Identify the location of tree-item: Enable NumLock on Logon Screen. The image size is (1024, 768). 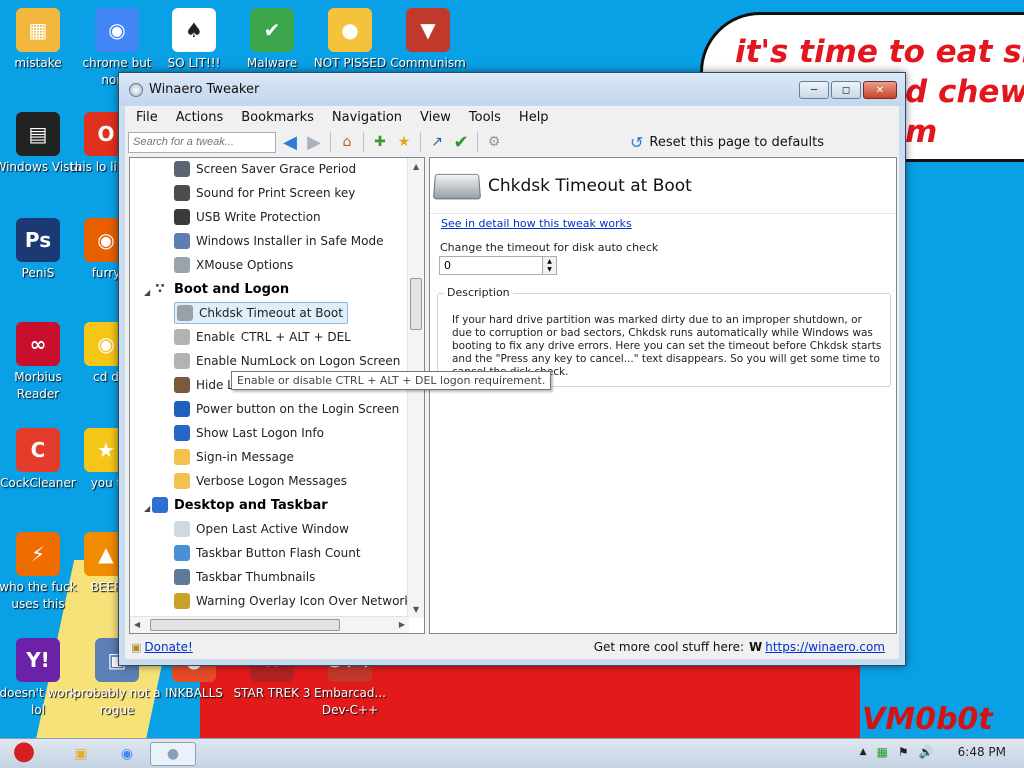
(287, 361).